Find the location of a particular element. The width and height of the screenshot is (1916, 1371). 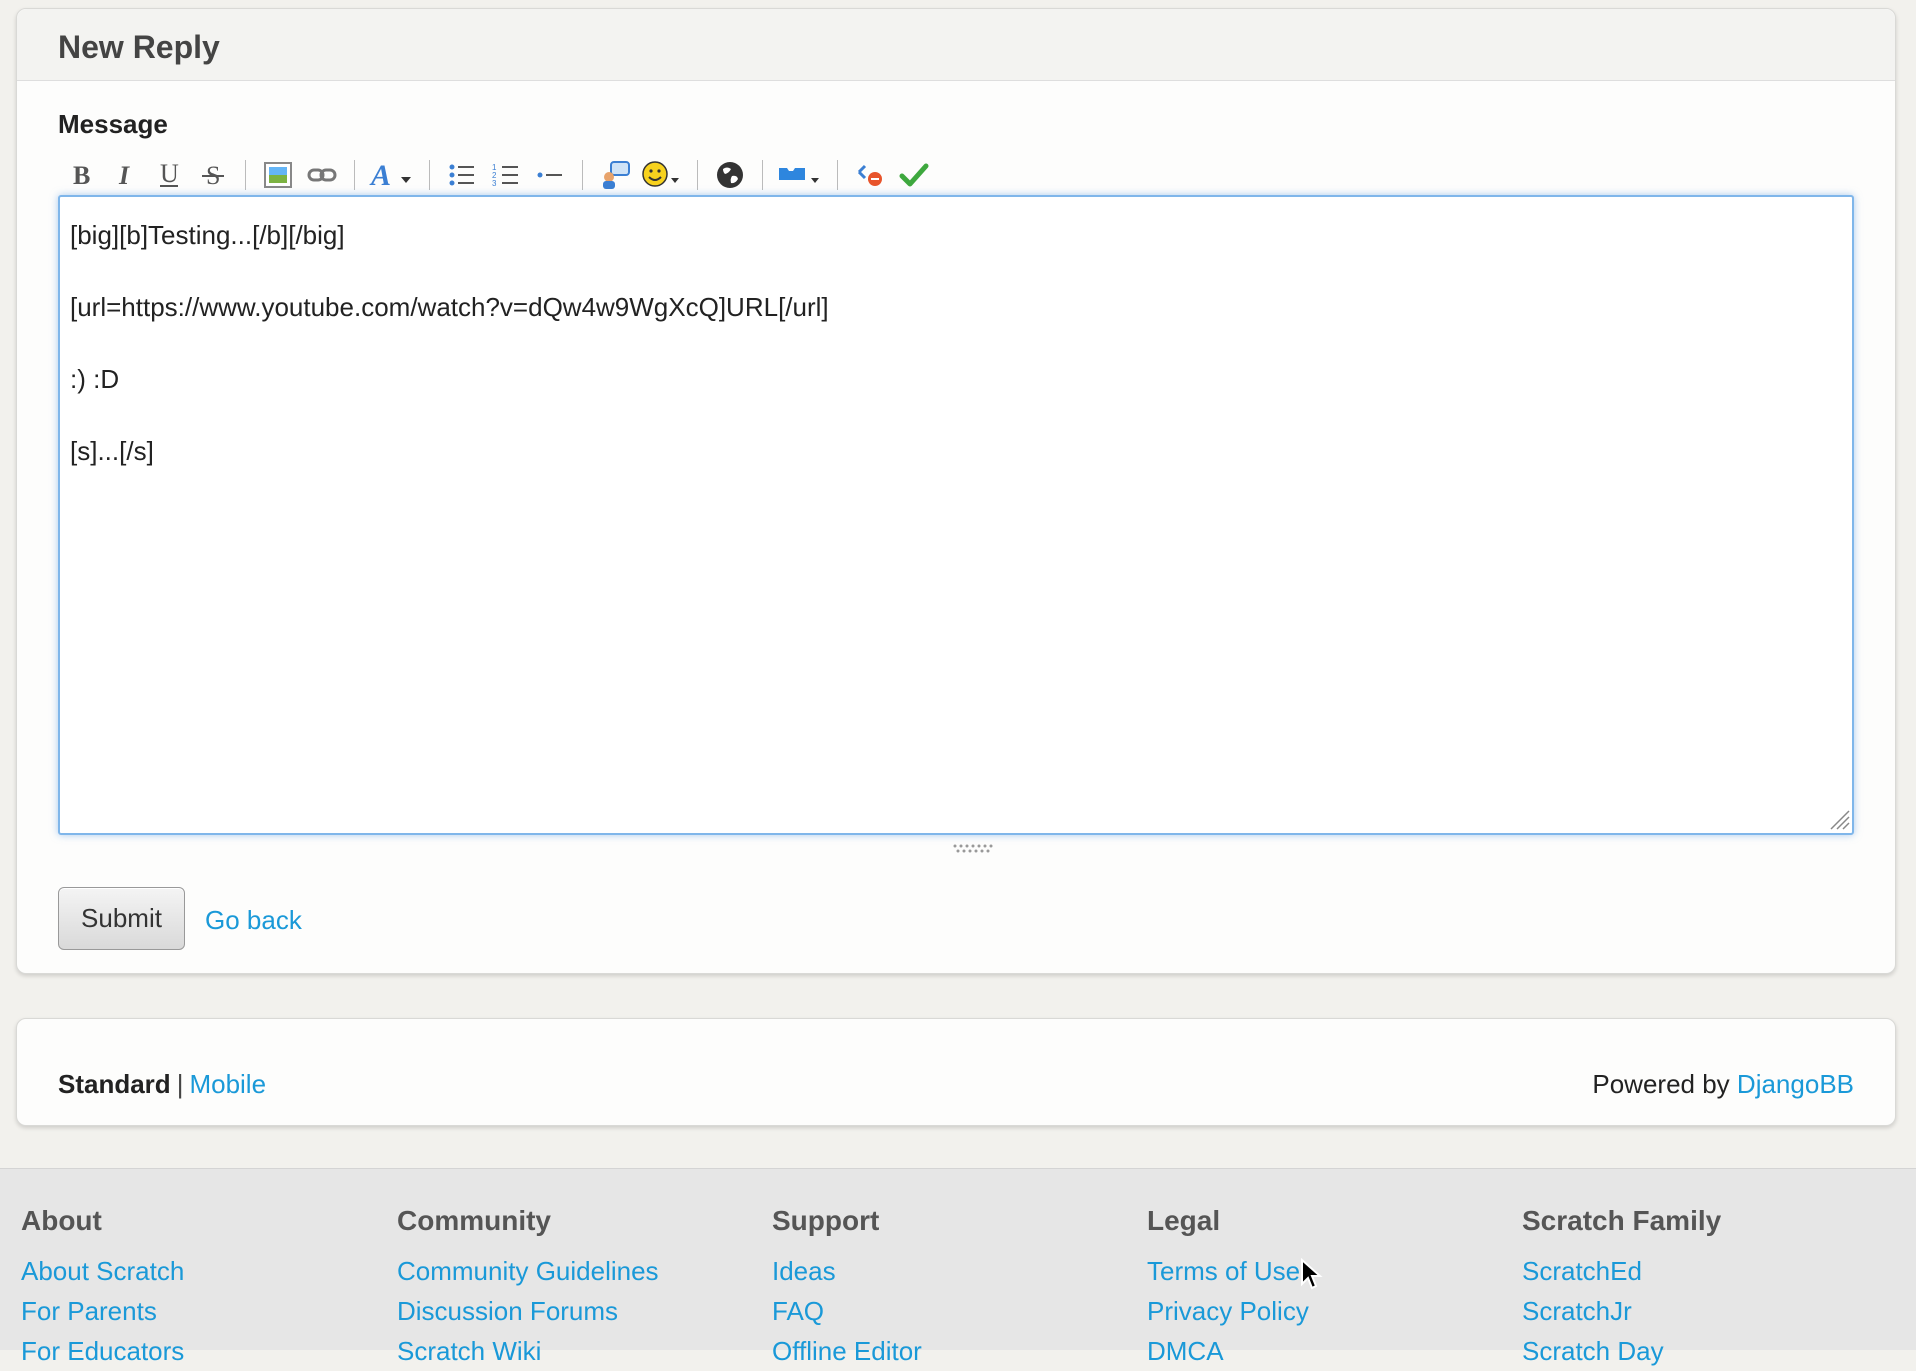

footer-column-legal: Legal Terms of Use Privacy Policy DMCA is located at coordinates (1332, 1288).